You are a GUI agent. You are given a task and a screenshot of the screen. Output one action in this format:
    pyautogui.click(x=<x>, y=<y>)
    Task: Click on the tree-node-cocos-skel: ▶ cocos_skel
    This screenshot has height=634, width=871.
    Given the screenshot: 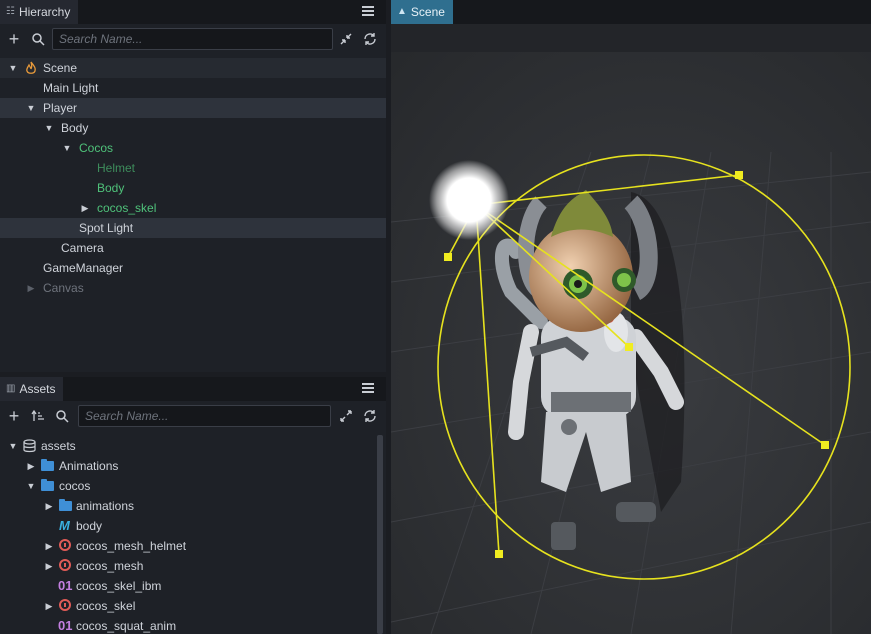 What is the action you would take?
    pyautogui.click(x=193, y=208)
    